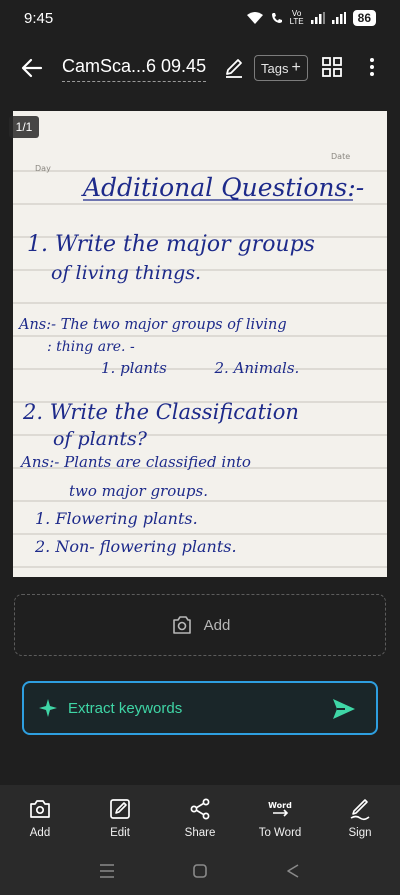 This screenshot has width=400, height=895. I want to click on page-line-9: Ans:- Plants are classified into, so click(135, 462).